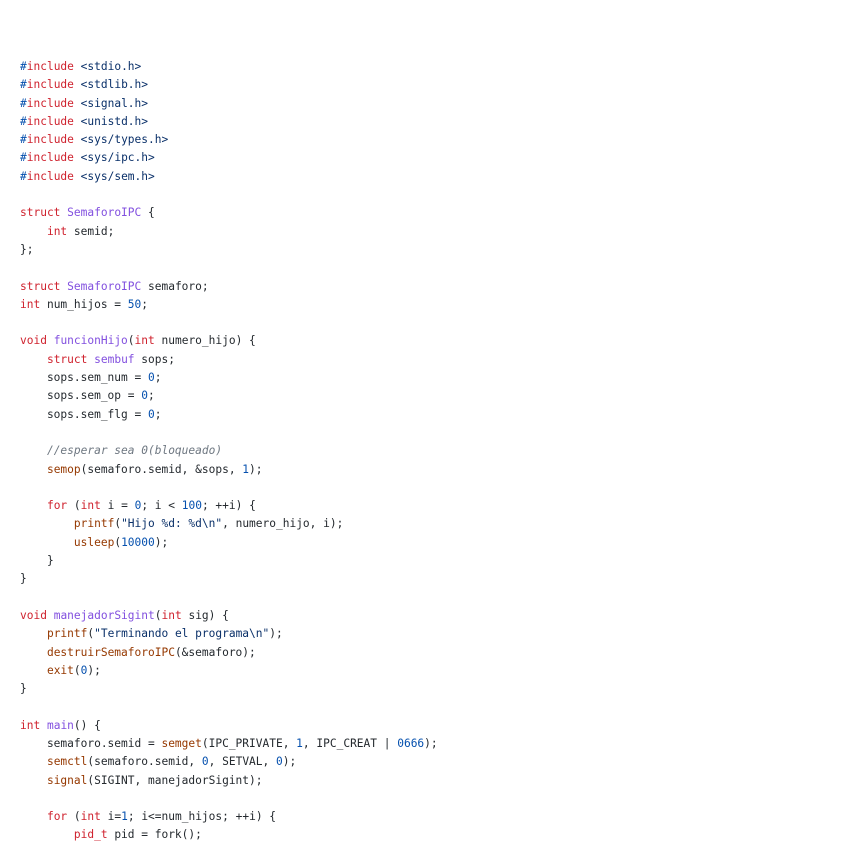 This screenshot has height=848, width=848. I want to click on code-token: destruirSemaforoIPC, so click(110, 652).